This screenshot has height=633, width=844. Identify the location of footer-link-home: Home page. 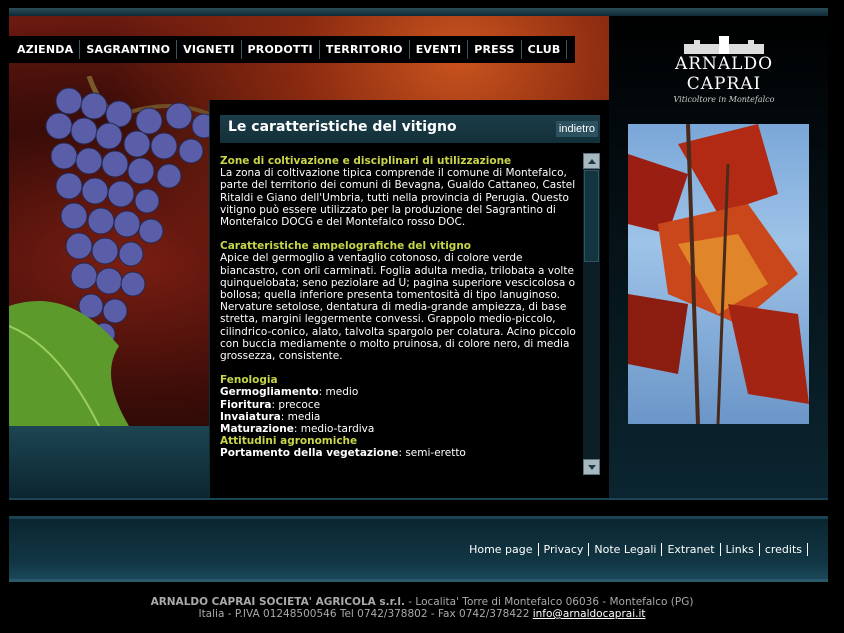
(501, 549).